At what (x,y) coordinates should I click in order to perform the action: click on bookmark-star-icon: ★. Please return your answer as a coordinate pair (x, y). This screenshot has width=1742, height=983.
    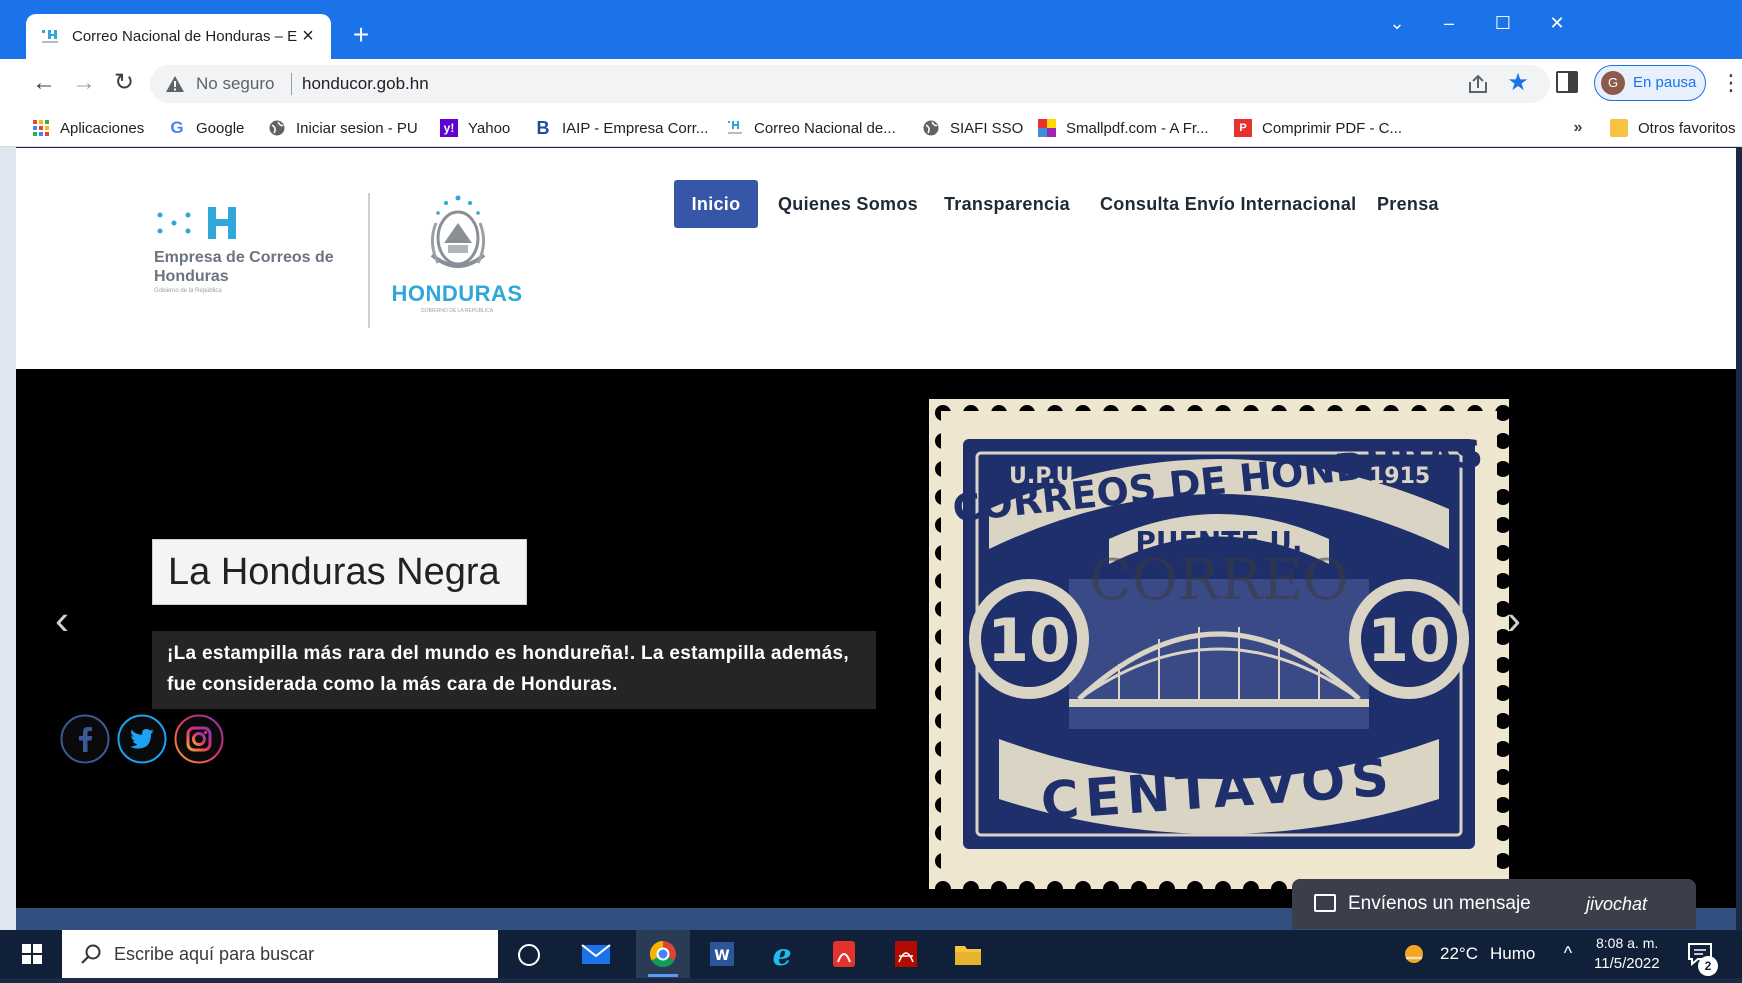
    Looking at the image, I should click on (1518, 83).